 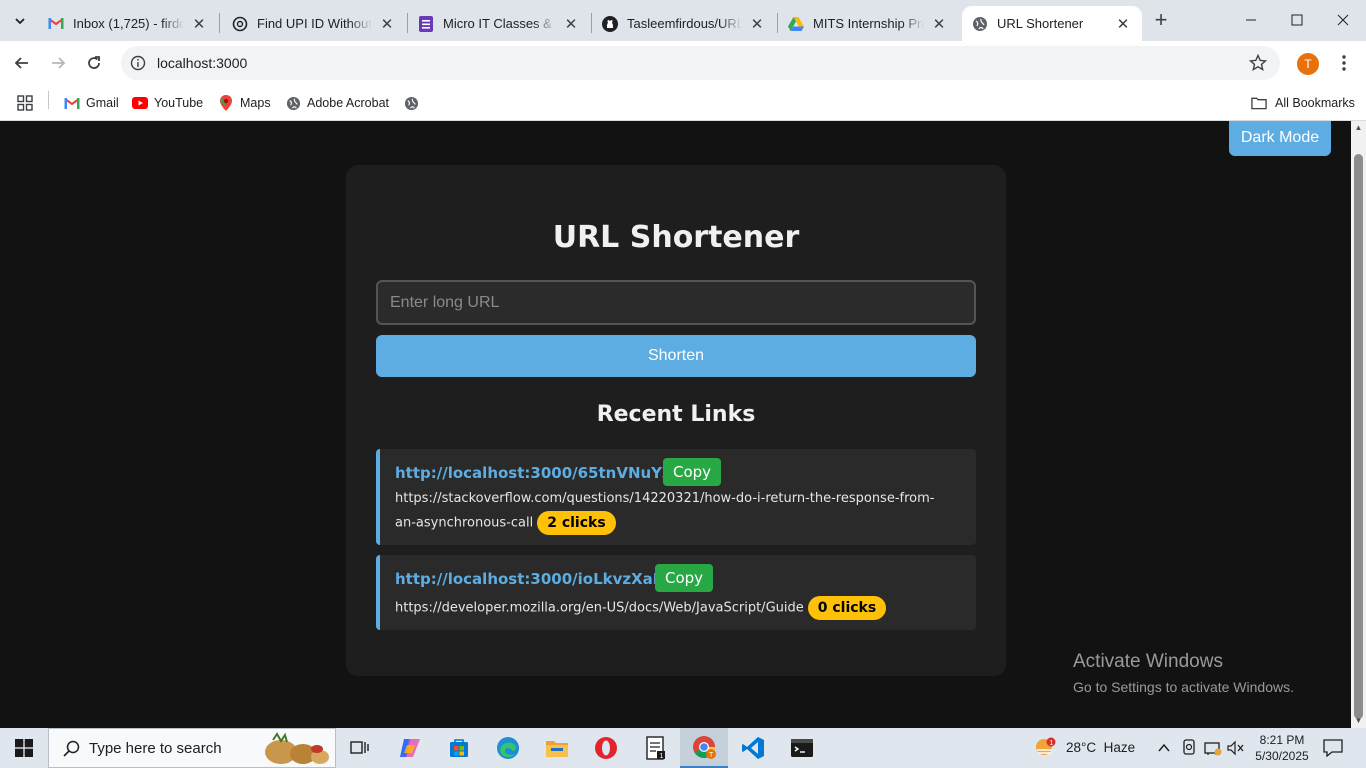 I want to click on taskbar-microsoft-store, so click(x=459, y=748).